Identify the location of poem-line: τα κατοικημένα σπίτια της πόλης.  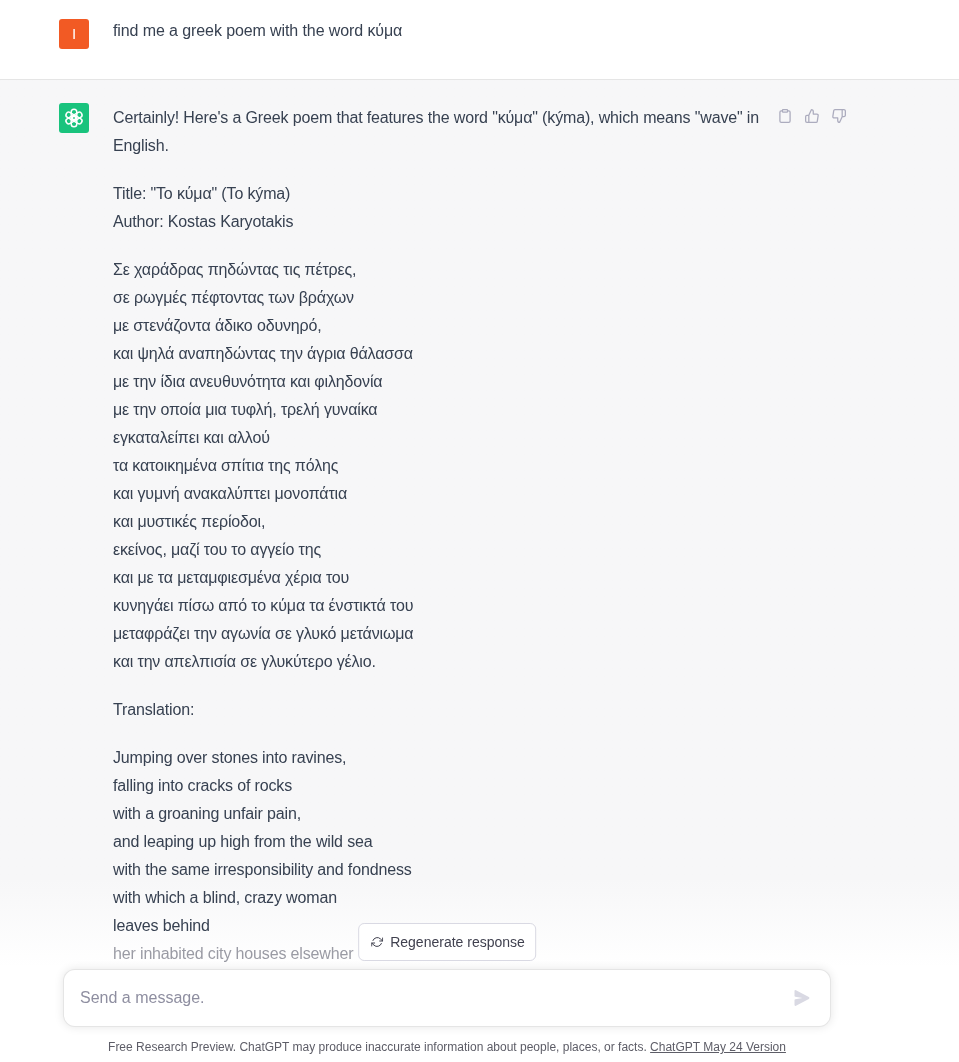
(226, 466).